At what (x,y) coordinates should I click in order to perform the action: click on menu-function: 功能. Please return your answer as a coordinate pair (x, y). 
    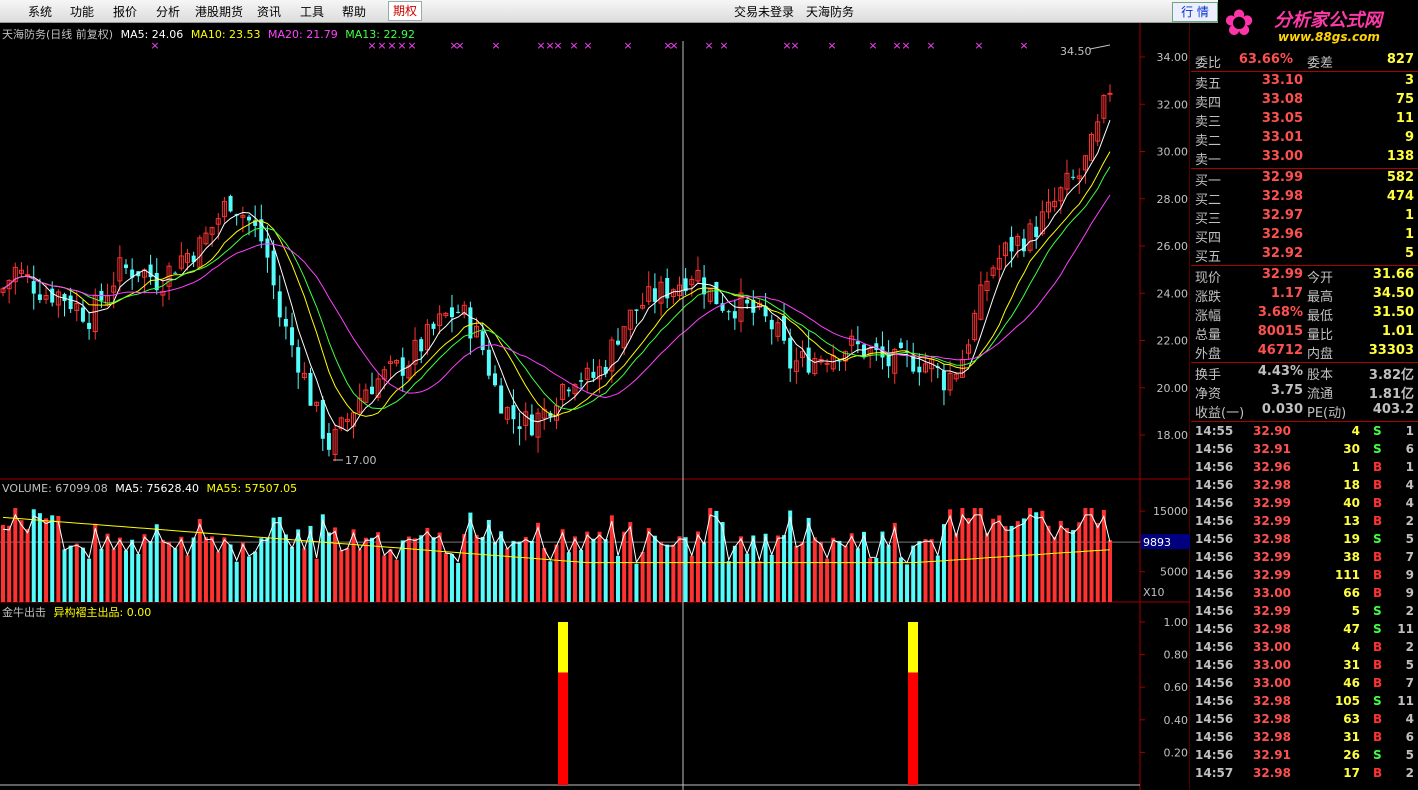
    Looking at the image, I should click on (82, 11).